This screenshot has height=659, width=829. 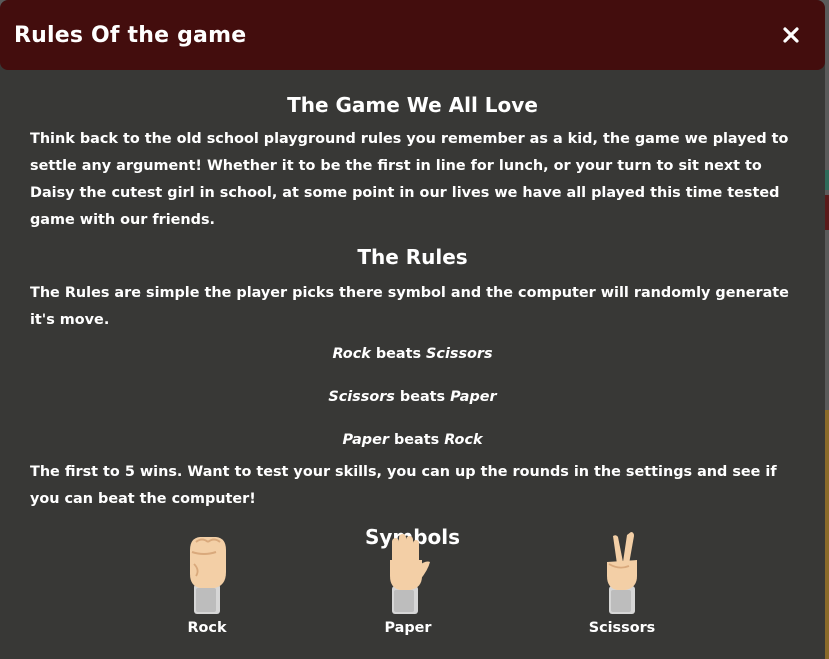 What do you see at coordinates (622, 628) in the screenshot?
I see `symbol-label: Scissors` at bounding box center [622, 628].